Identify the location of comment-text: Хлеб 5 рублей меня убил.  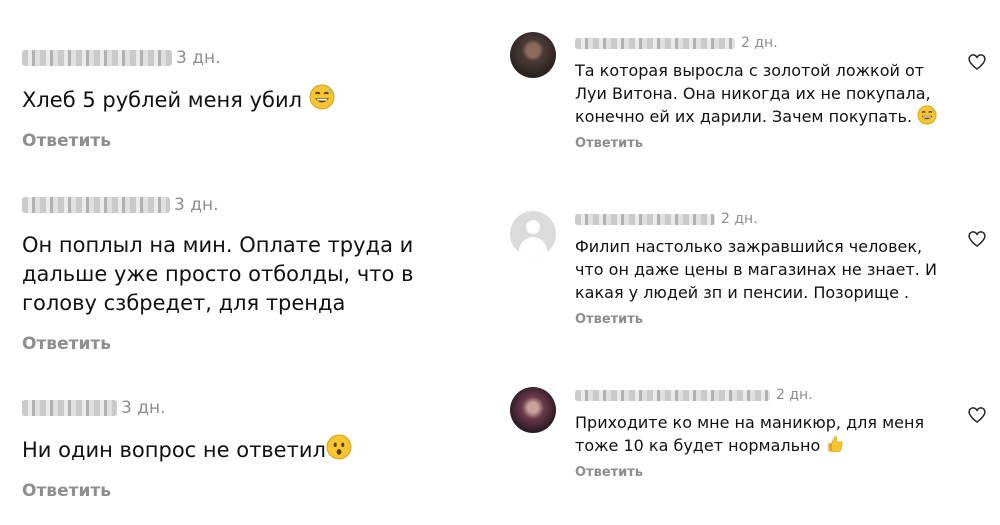
(252, 99).